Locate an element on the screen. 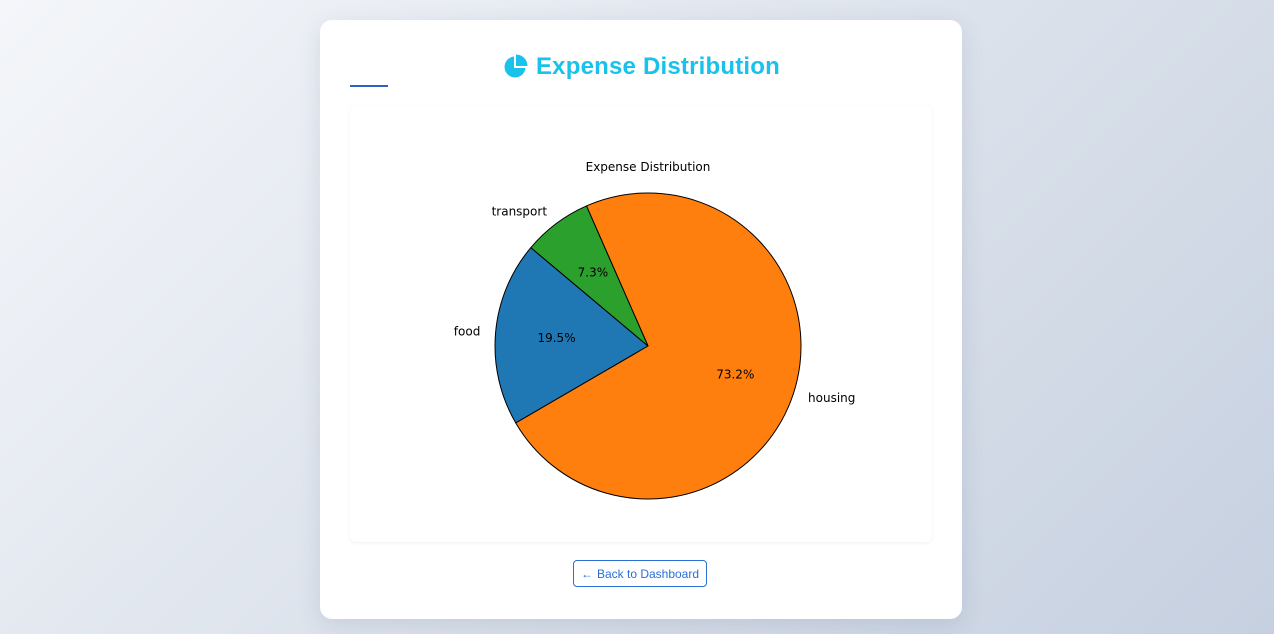  slice-label-food: food is located at coordinates (467, 332).